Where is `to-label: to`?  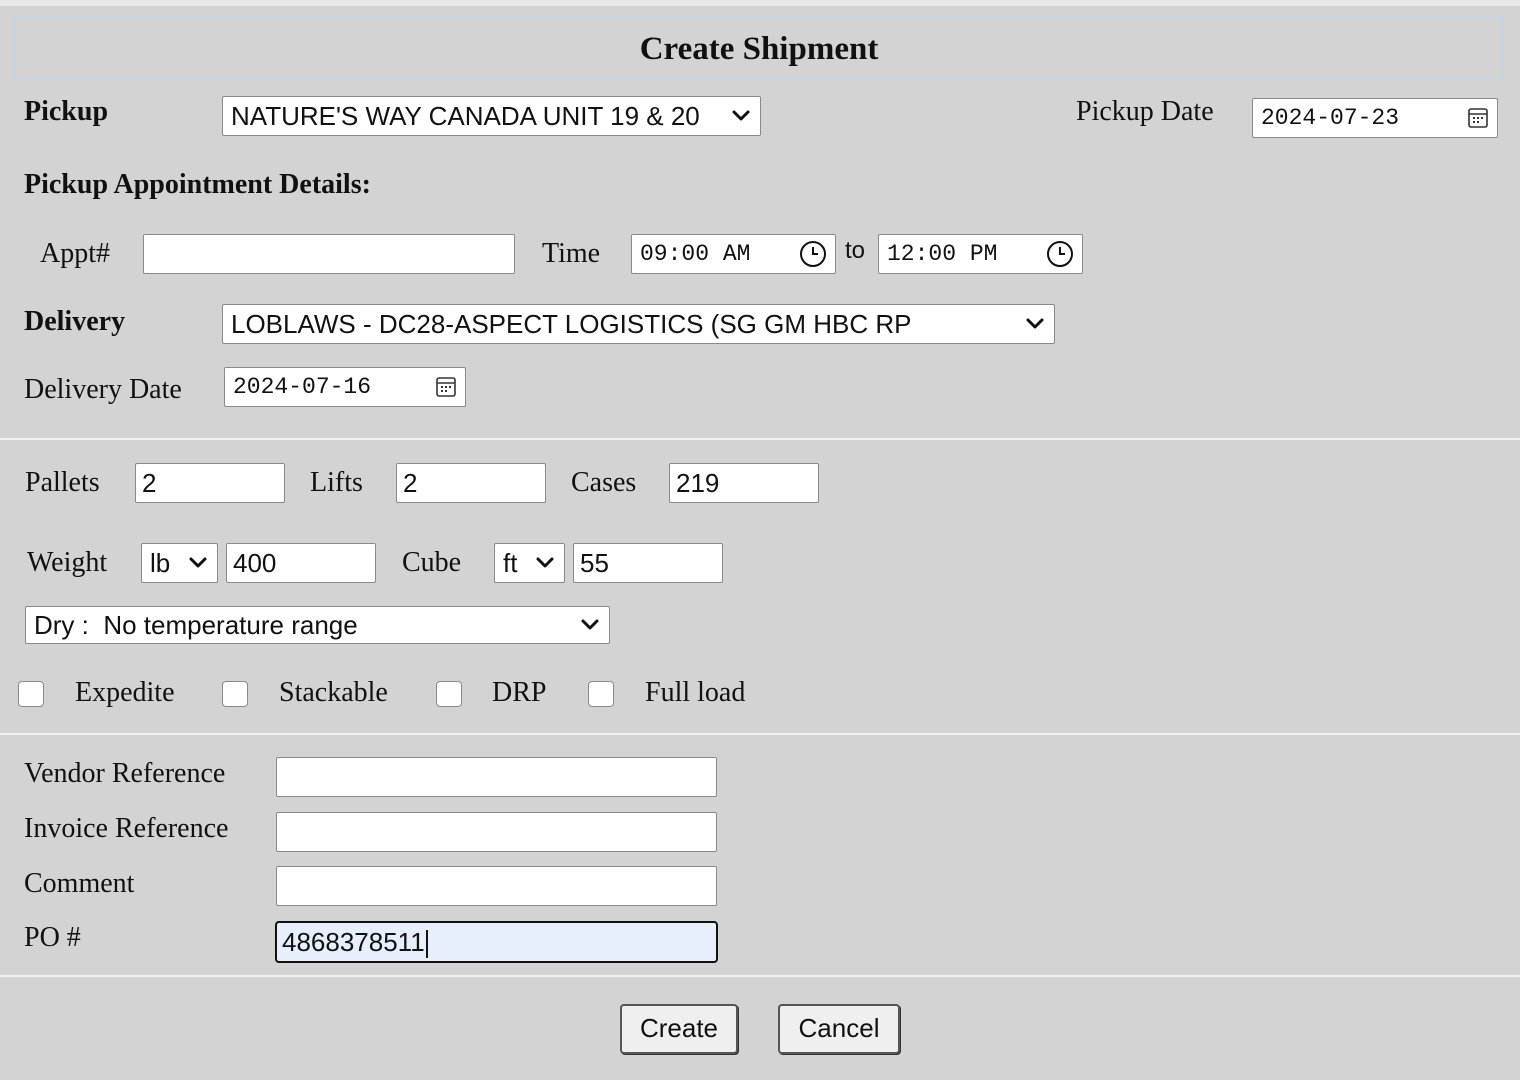 to-label: to is located at coordinates (855, 250).